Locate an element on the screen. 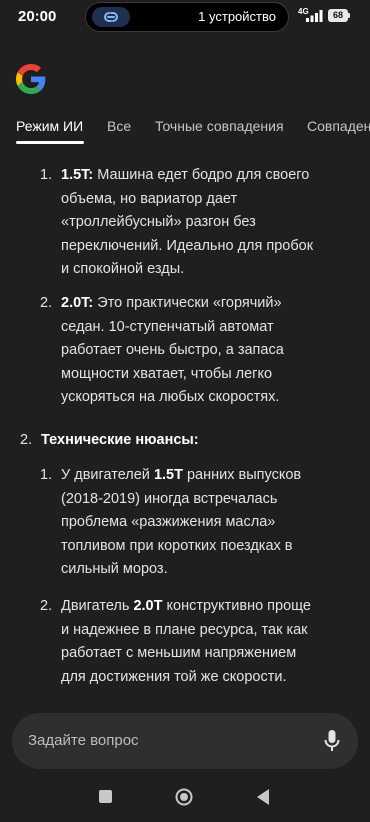  engine-label: 1.5T: is located at coordinates (77, 175).